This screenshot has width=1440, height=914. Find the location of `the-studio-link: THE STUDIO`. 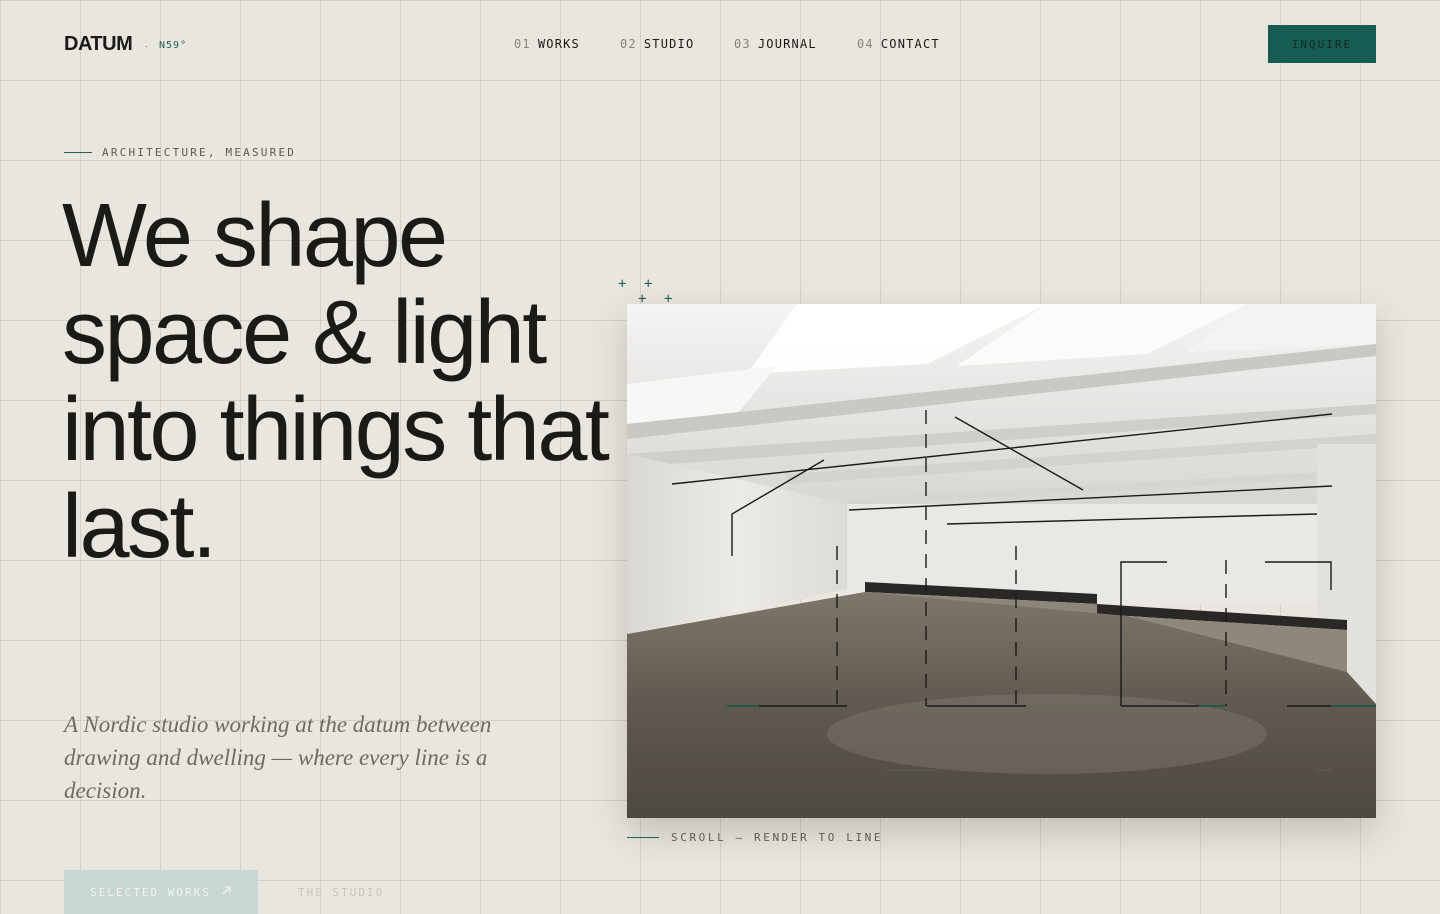

the-studio-link: THE STUDIO is located at coordinates (341, 892).